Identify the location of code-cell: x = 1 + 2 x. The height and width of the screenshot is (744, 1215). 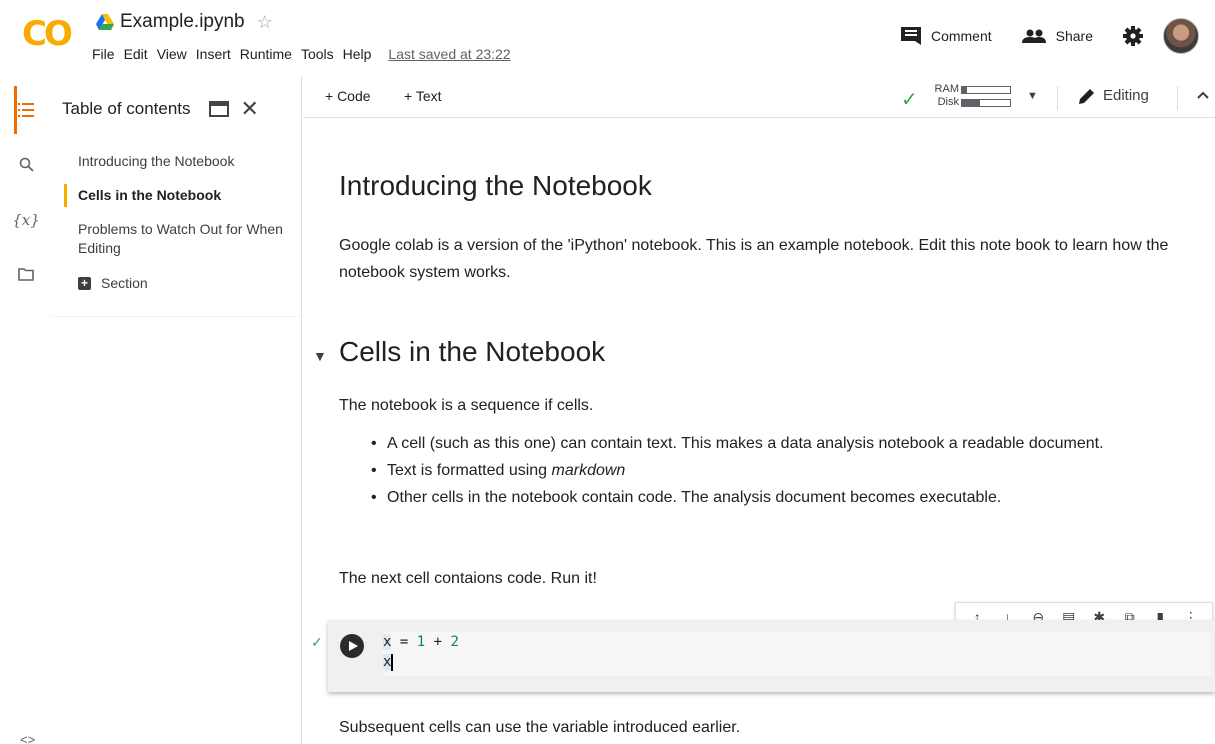
(771, 656).